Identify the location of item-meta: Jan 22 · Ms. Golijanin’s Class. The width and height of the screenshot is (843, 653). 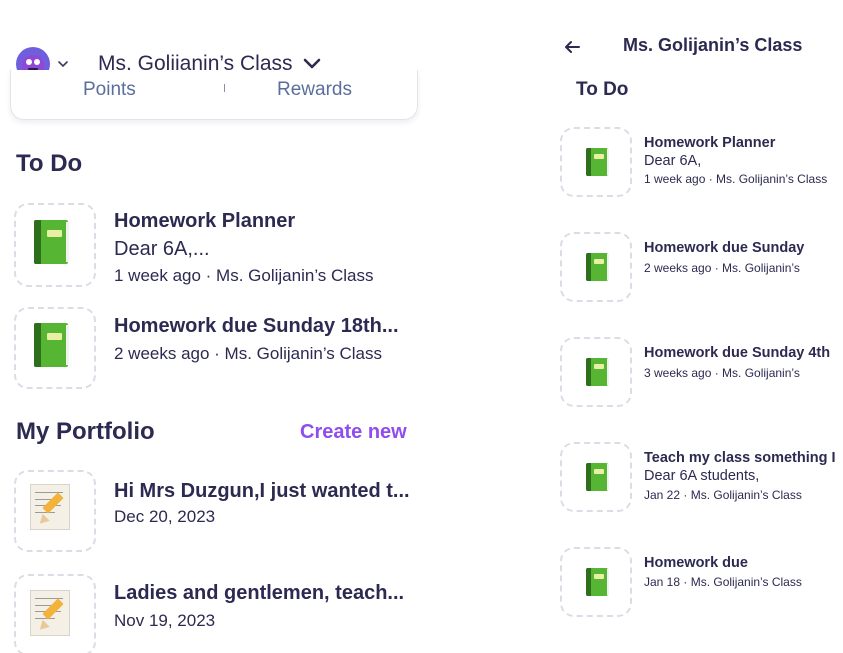
(723, 495).